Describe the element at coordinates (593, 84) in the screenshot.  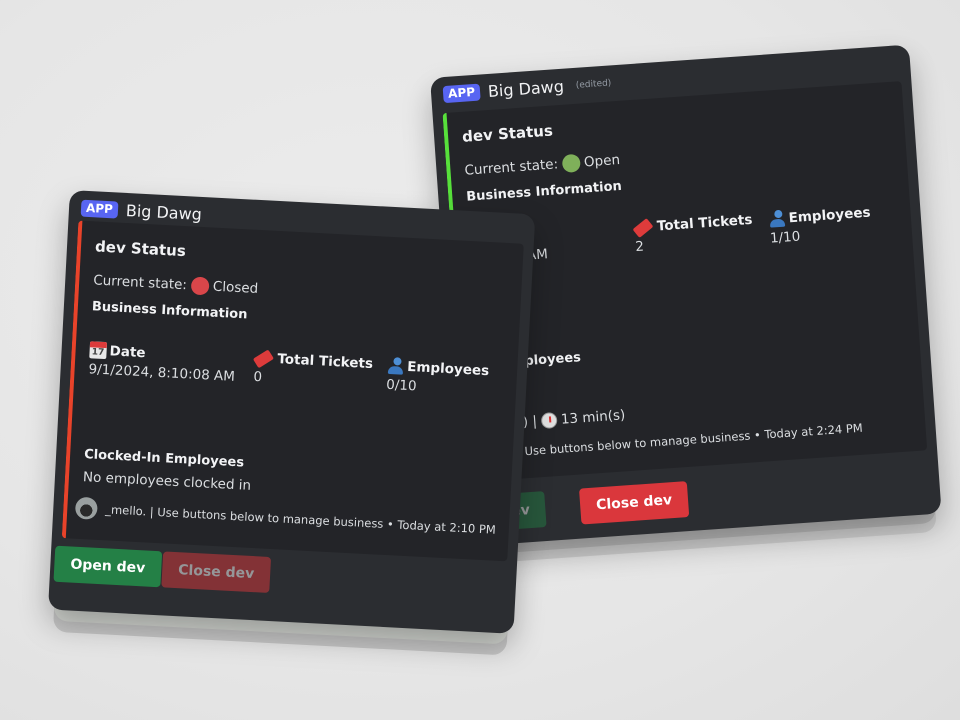
I see `edited-label: (edited)` at that location.